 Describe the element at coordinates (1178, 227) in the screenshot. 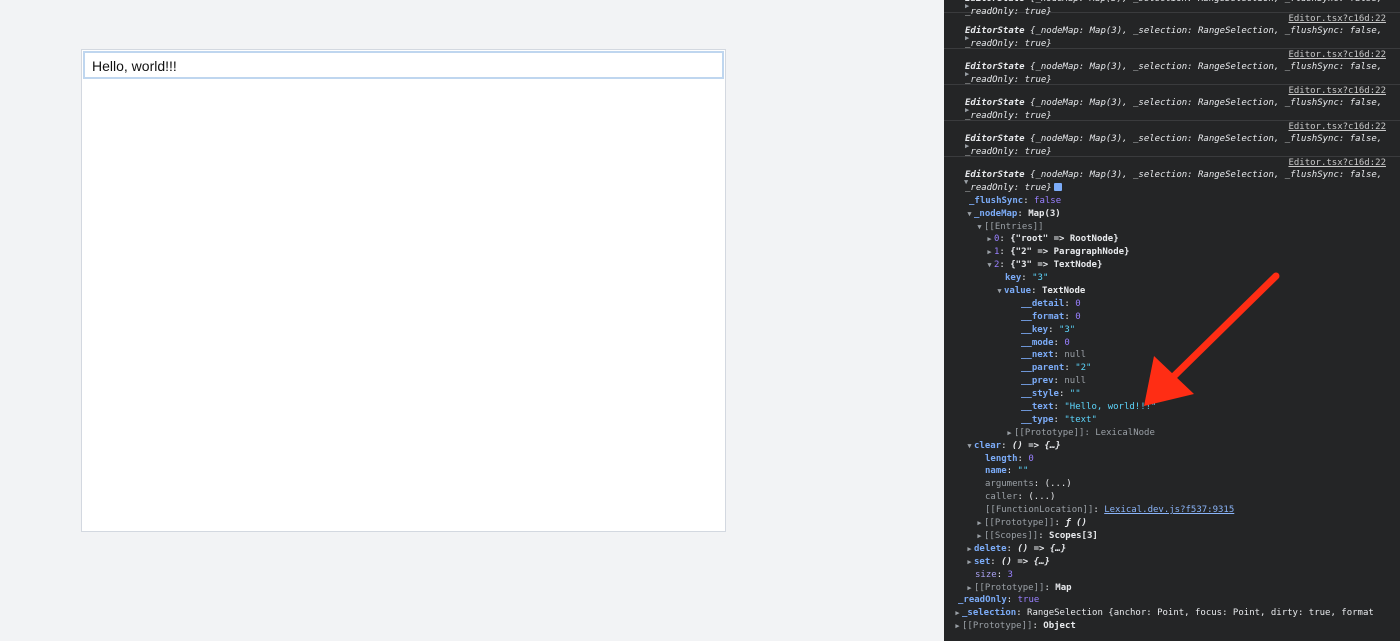

I see `tree-row: ▼ [[Entries]]` at that location.